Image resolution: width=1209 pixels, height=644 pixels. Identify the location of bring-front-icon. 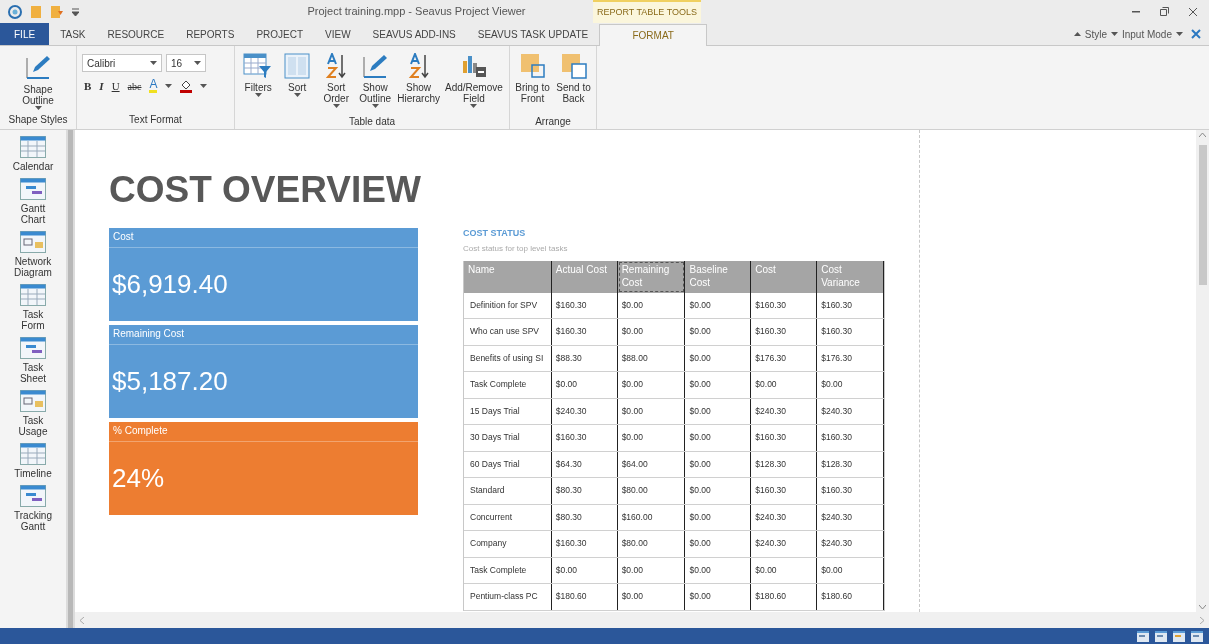
(532, 66).